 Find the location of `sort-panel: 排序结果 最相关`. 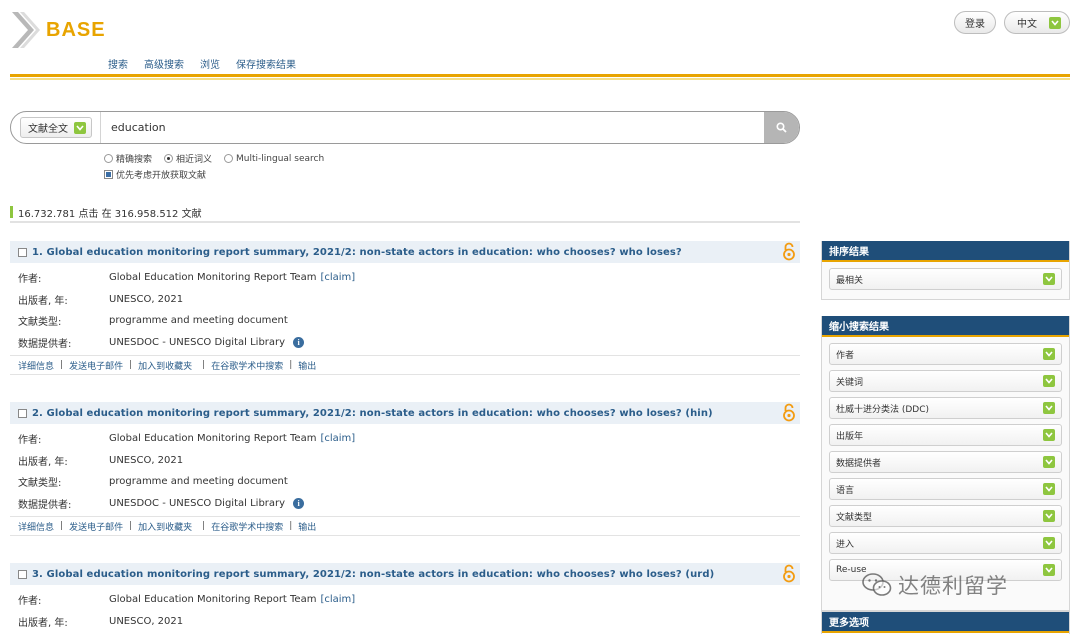

sort-panel: 排序结果 最相关 is located at coordinates (945, 270).